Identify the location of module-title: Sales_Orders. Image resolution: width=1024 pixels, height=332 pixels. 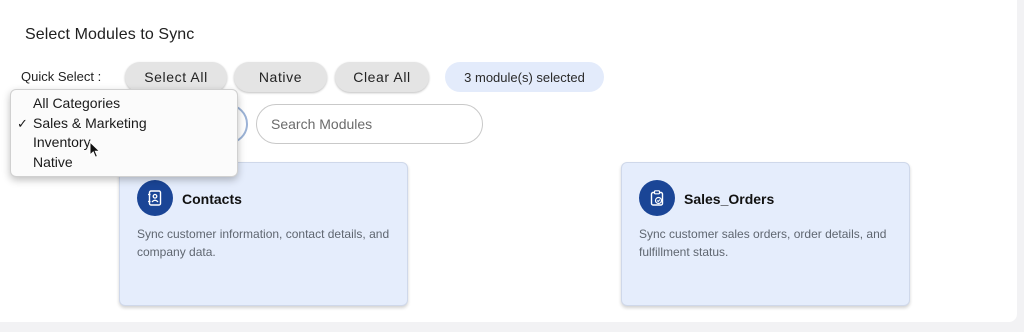
(729, 199).